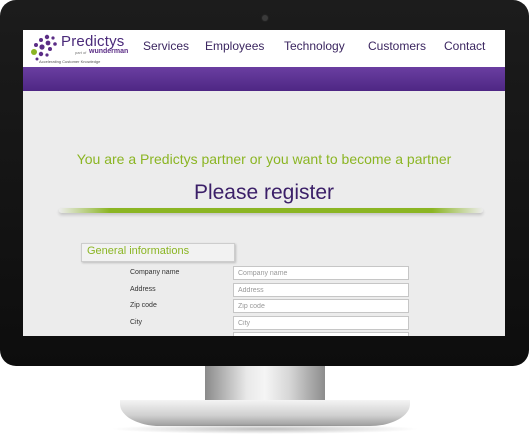 Image resolution: width=529 pixels, height=439 pixels. I want to click on next-field-partial, so click(321, 334).